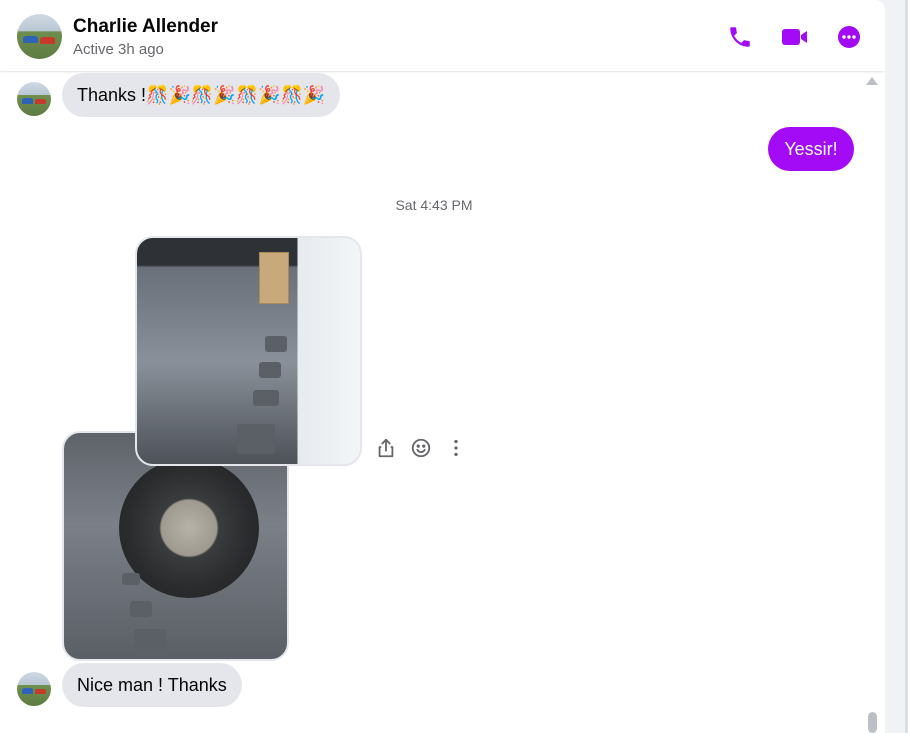 The image size is (908, 733). I want to click on photo-detail-box, so click(274, 278).